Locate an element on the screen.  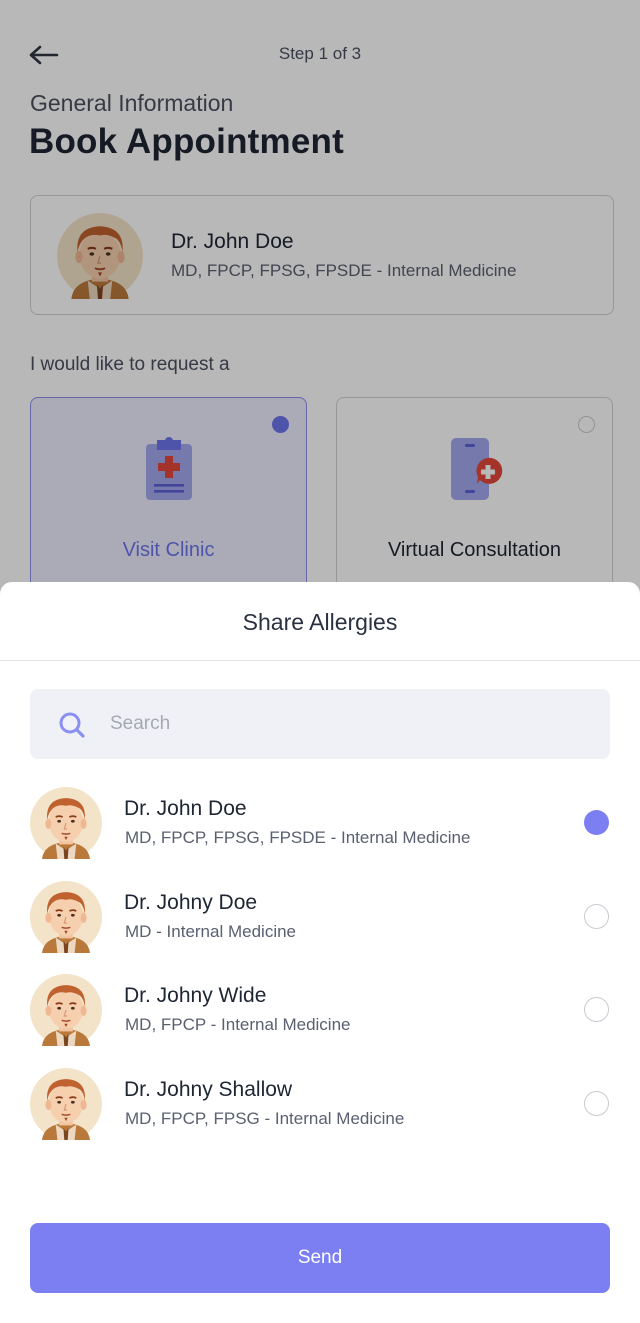
doctor-credentials: MD, FPCP - Internal Medicine is located at coordinates (238, 1024).